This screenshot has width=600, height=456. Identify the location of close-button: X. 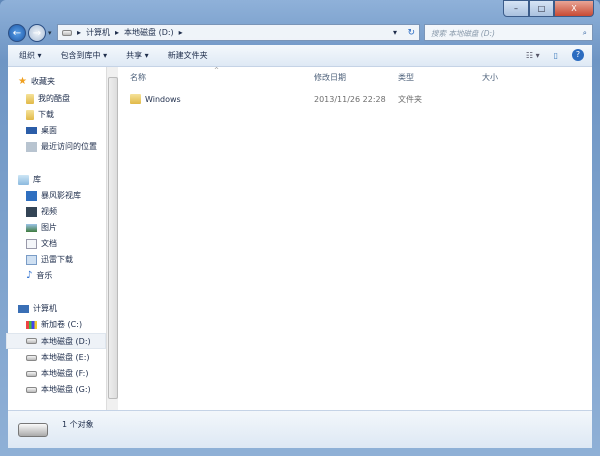
(574, 8).